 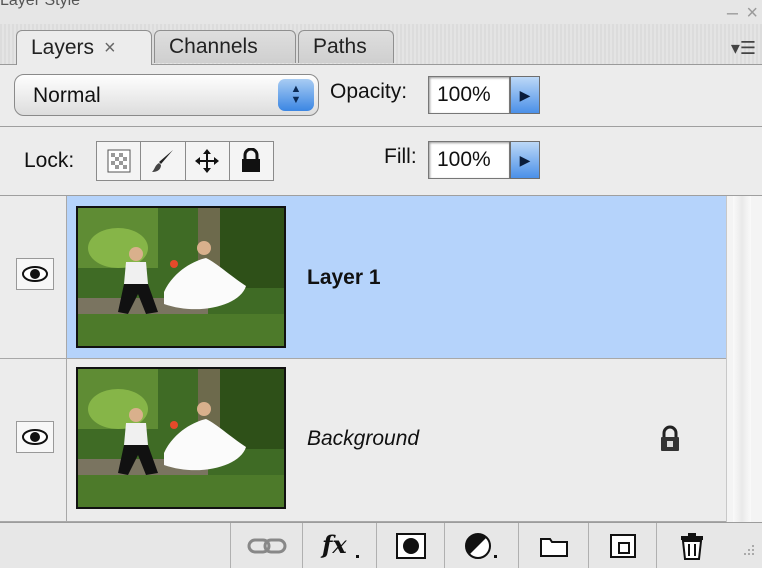 I want to click on window-title-fragment: Layer Style, so click(x=40, y=4).